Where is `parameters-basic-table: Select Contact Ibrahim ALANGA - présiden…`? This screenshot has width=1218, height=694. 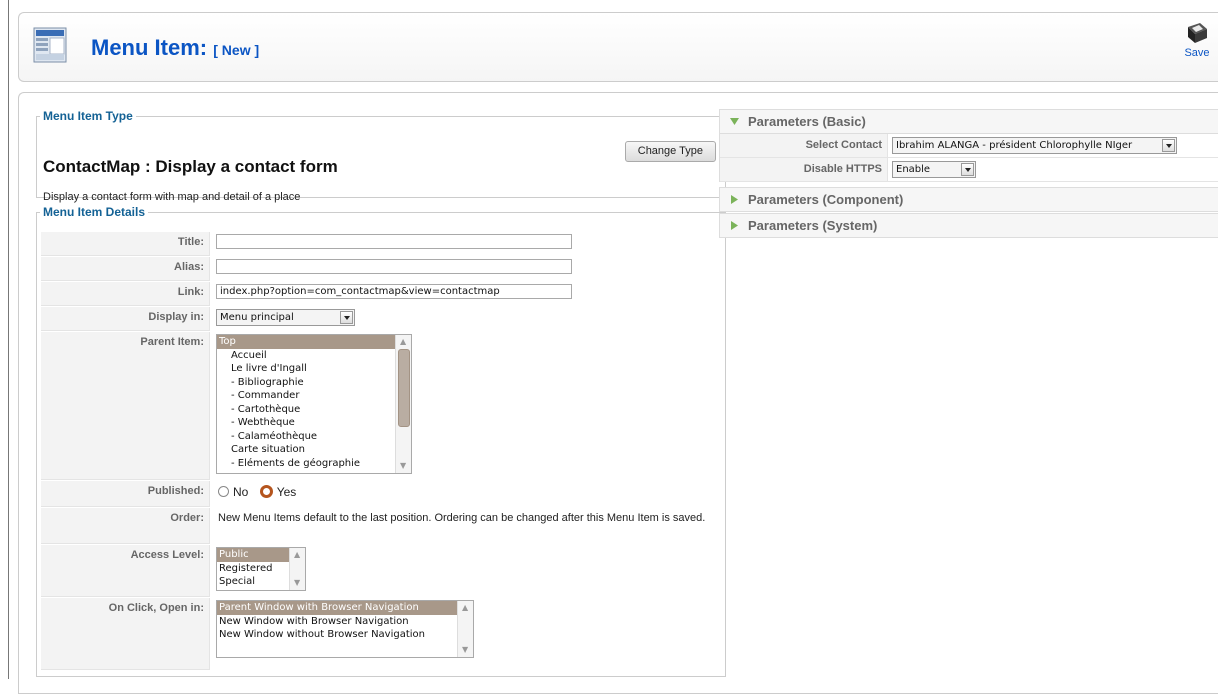 parameters-basic-table: Select Contact Ibrahim ALANGA - présiden… is located at coordinates (968, 158).